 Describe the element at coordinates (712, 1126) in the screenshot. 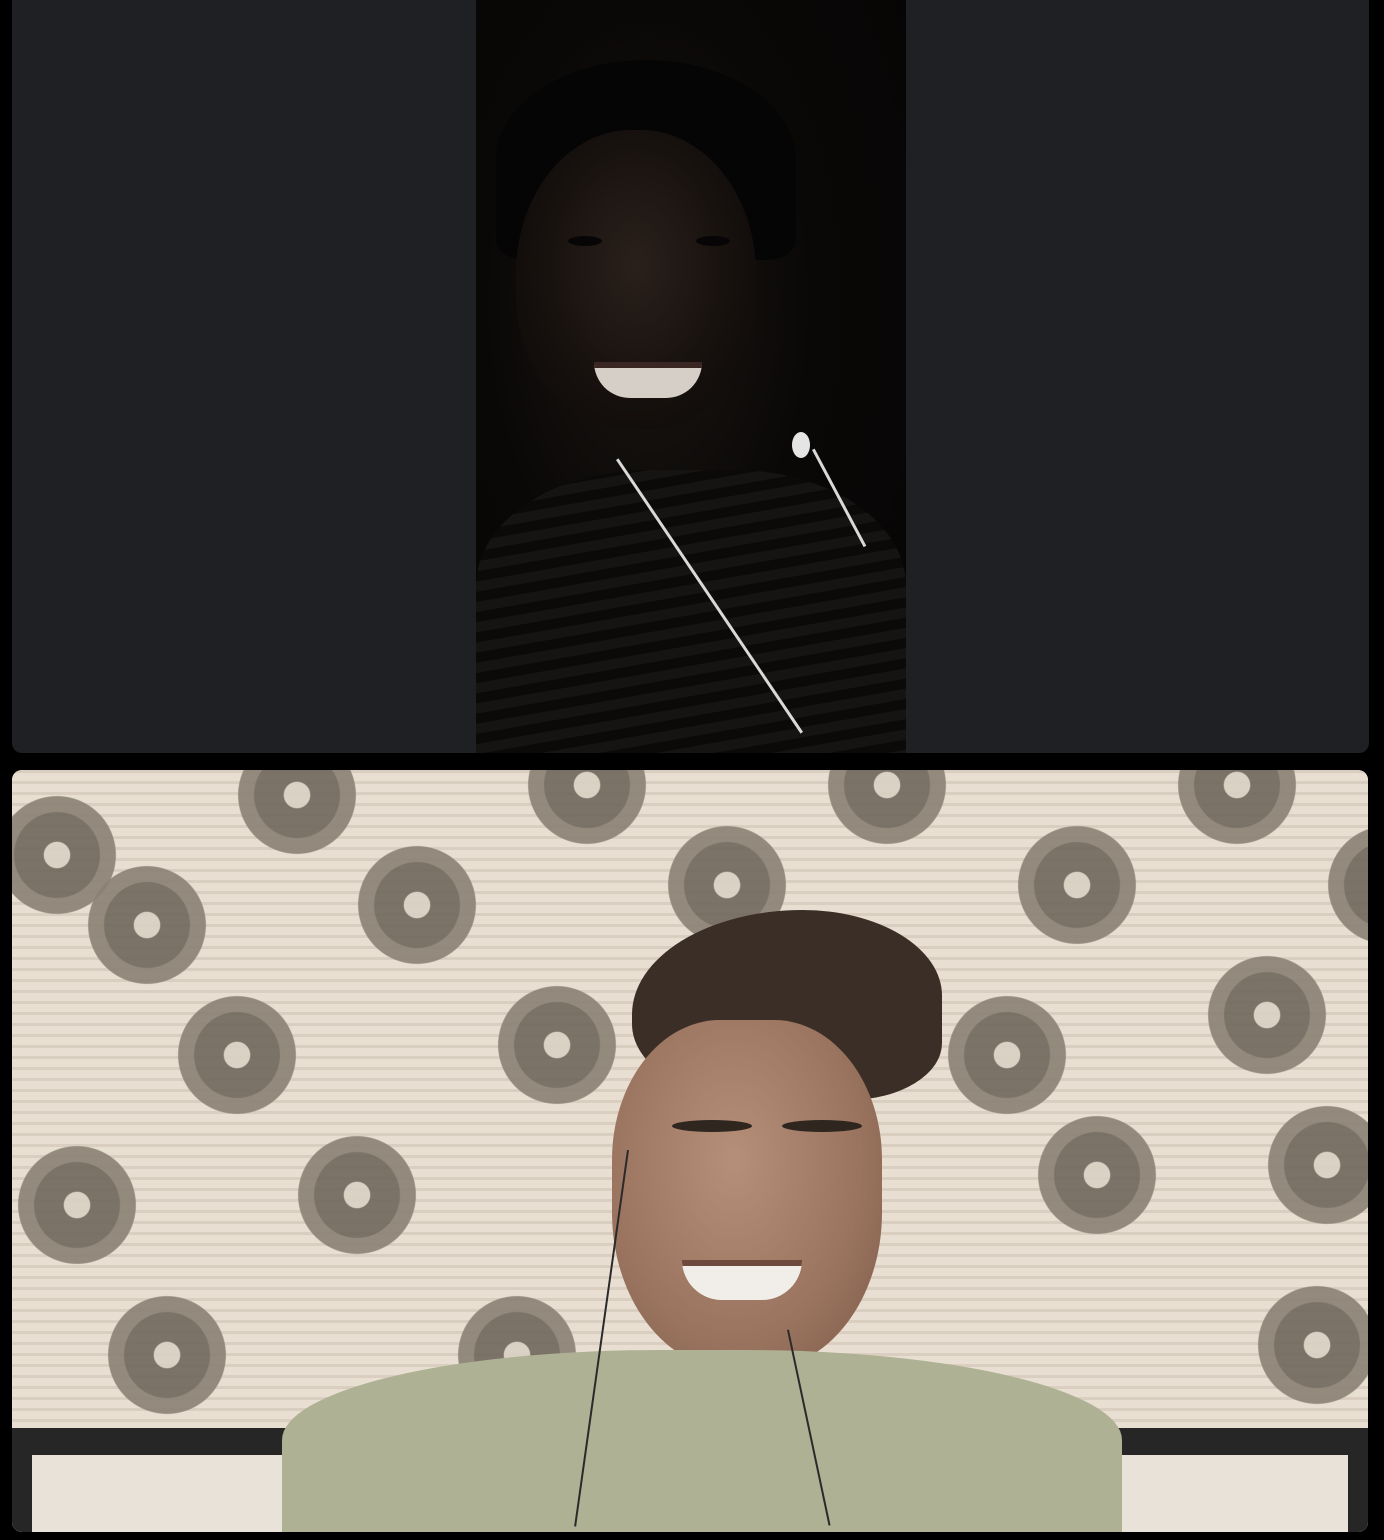

I see `participant-brow-left` at that location.